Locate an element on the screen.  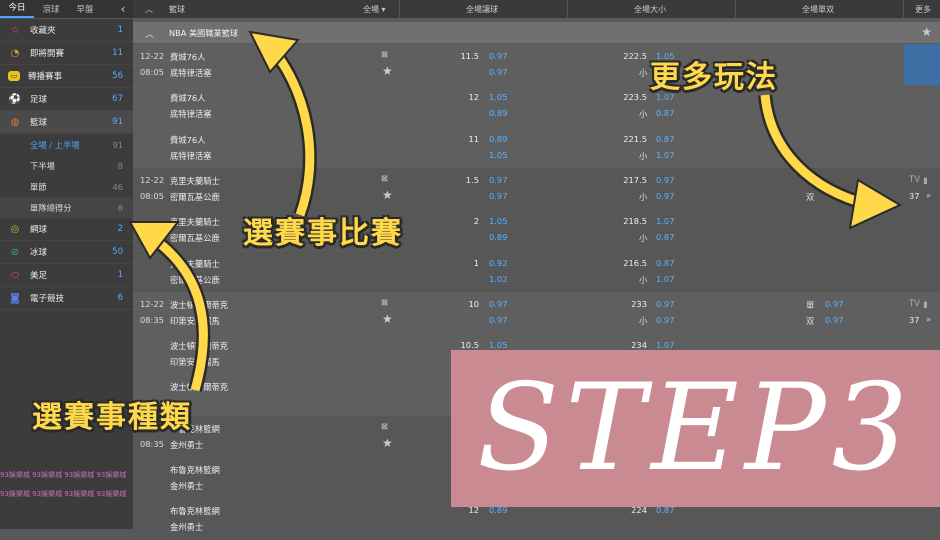
step-label: STEP3 is located at coordinates (695, 428).